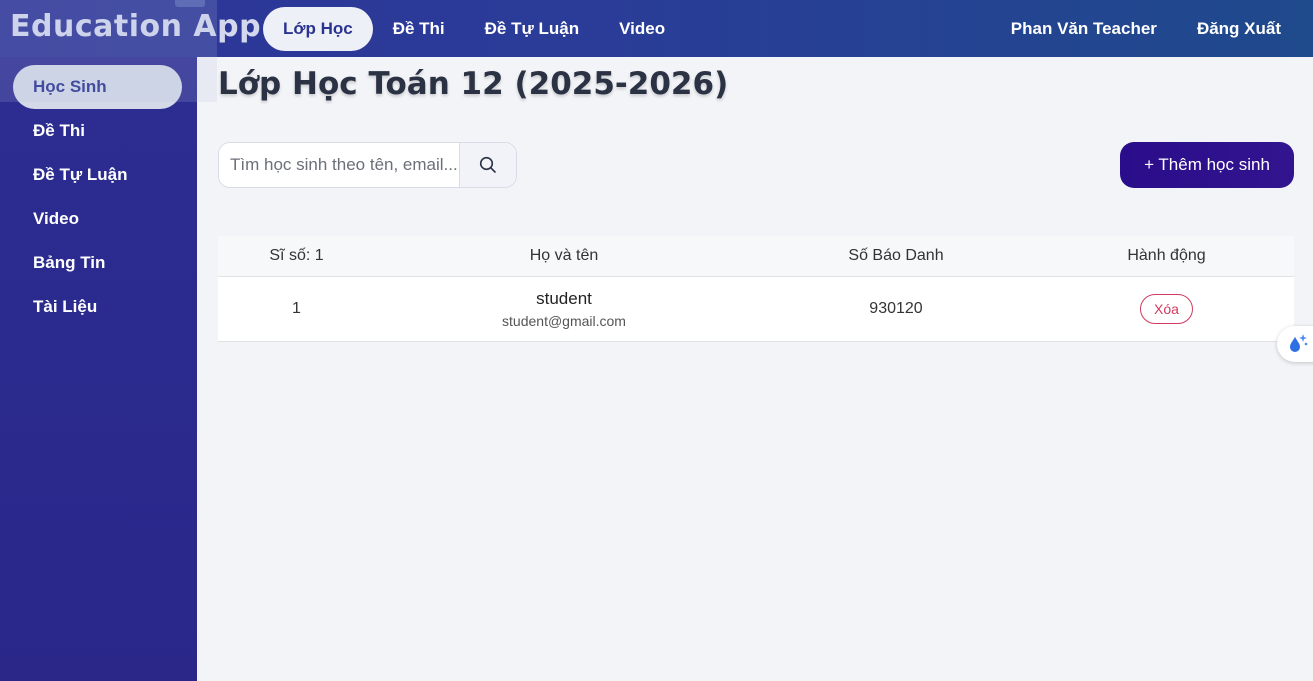 The height and width of the screenshot is (681, 1313). Describe the element at coordinates (896, 255) in the screenshot. I see `header-candidate-number: Số Báo Danh` at that location.